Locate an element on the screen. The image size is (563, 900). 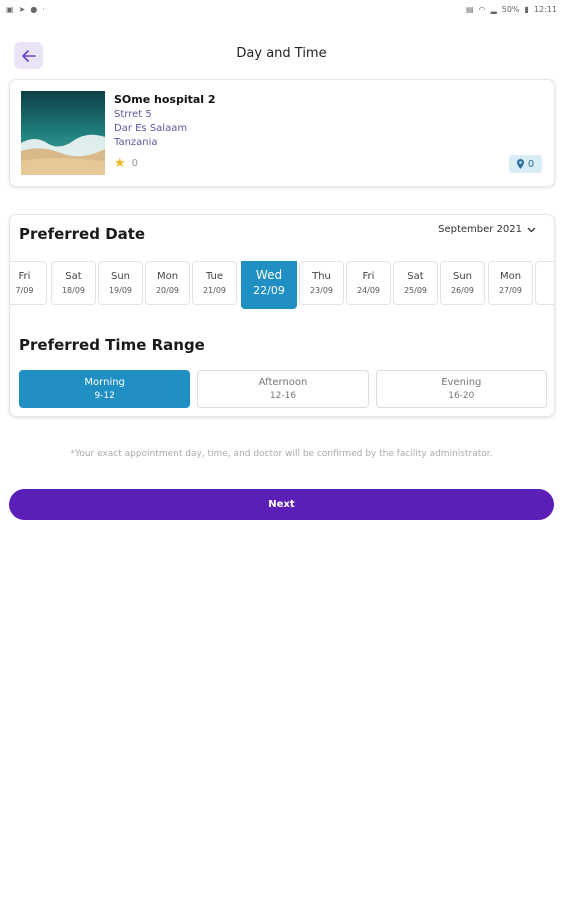
date-option: Sat 25/09 is located at coordinates (415, 283).